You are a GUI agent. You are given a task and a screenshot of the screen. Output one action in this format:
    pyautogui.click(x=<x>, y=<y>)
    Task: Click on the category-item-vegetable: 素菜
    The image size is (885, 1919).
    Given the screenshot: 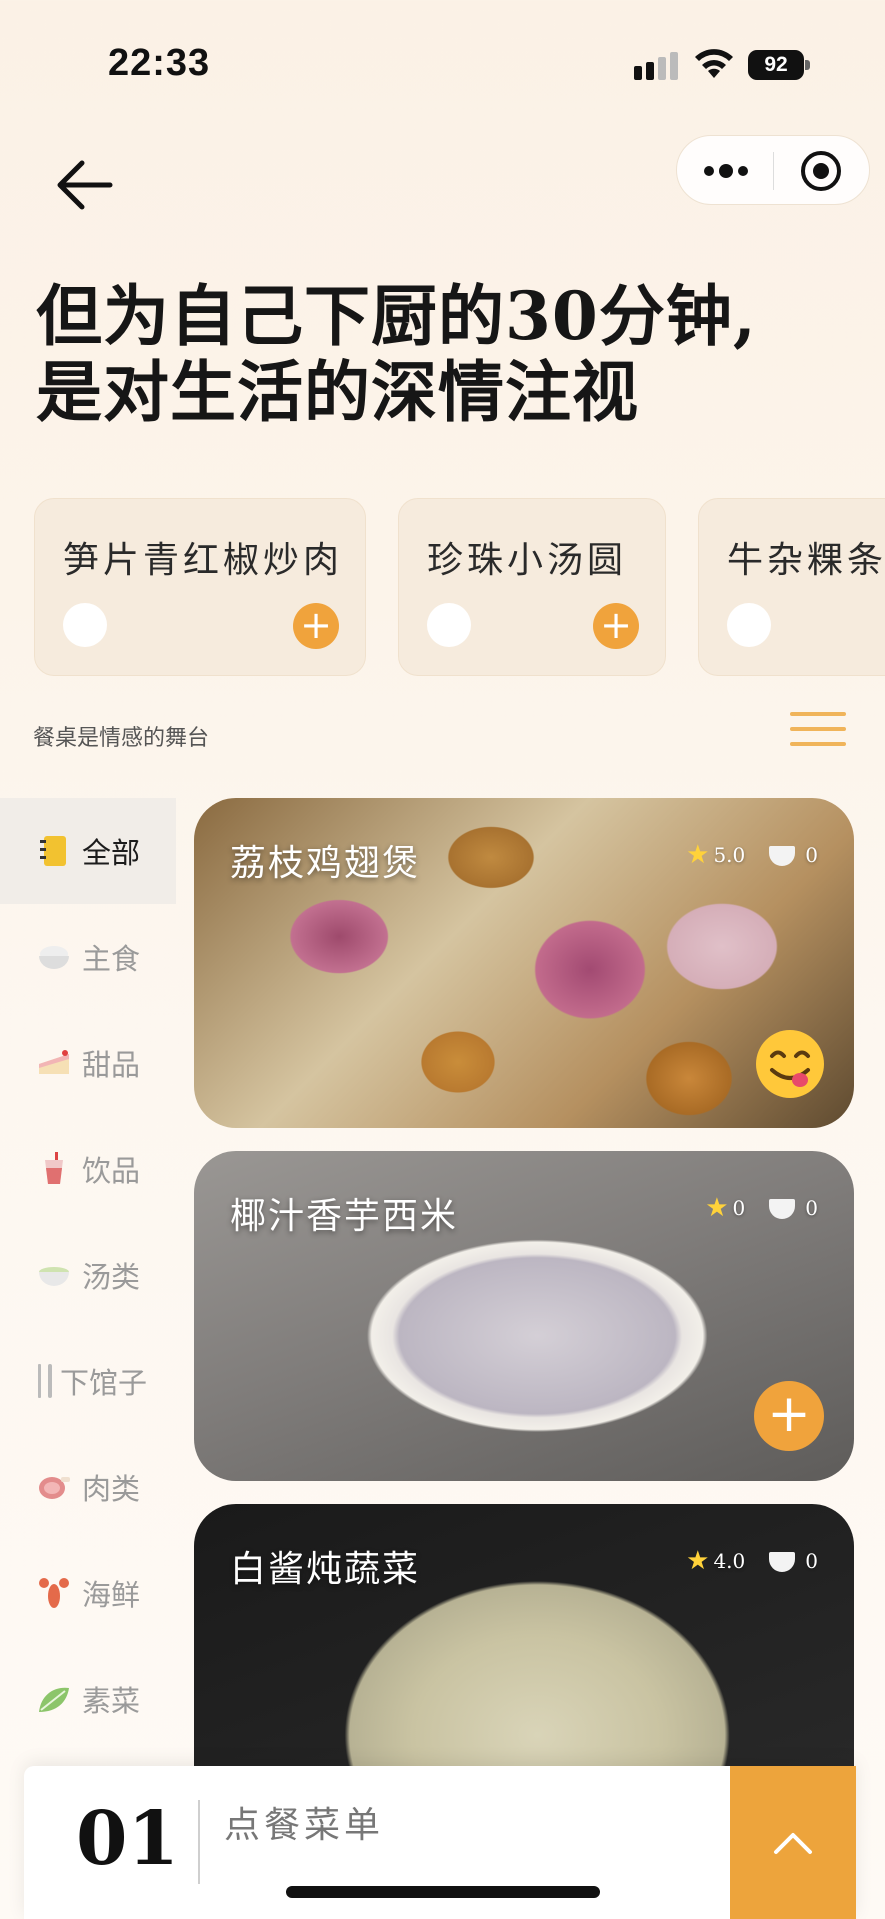 What is the action you would take?
    pyautogui.click(x=88, y=1699)
    